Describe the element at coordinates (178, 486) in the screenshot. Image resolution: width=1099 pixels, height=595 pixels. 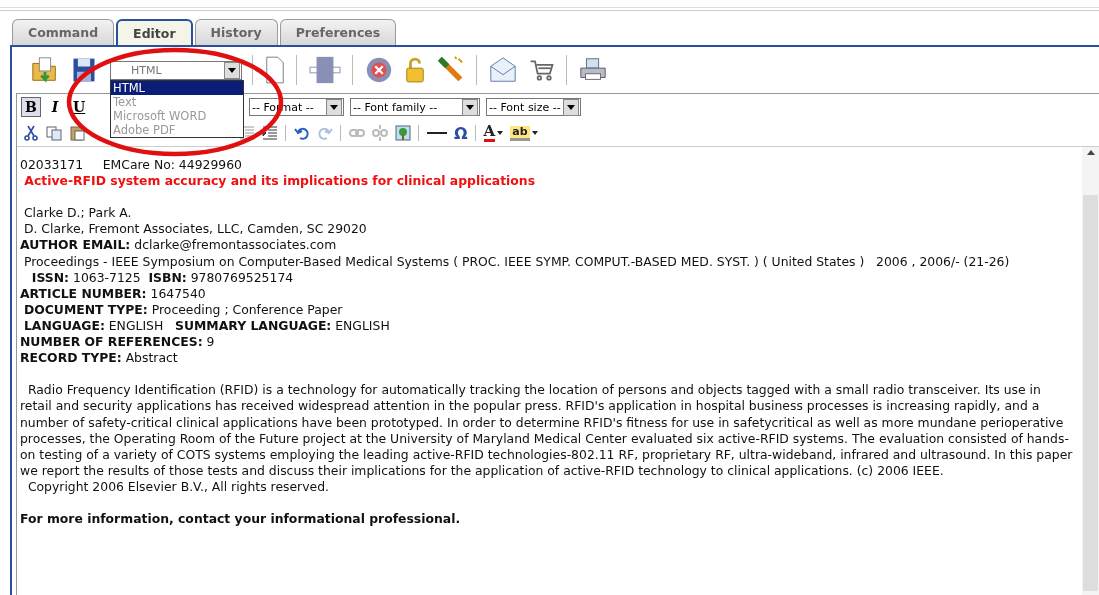
I see `record-text: Copyright 2006 Elsevier B.V., All rights reserved.` at that location.